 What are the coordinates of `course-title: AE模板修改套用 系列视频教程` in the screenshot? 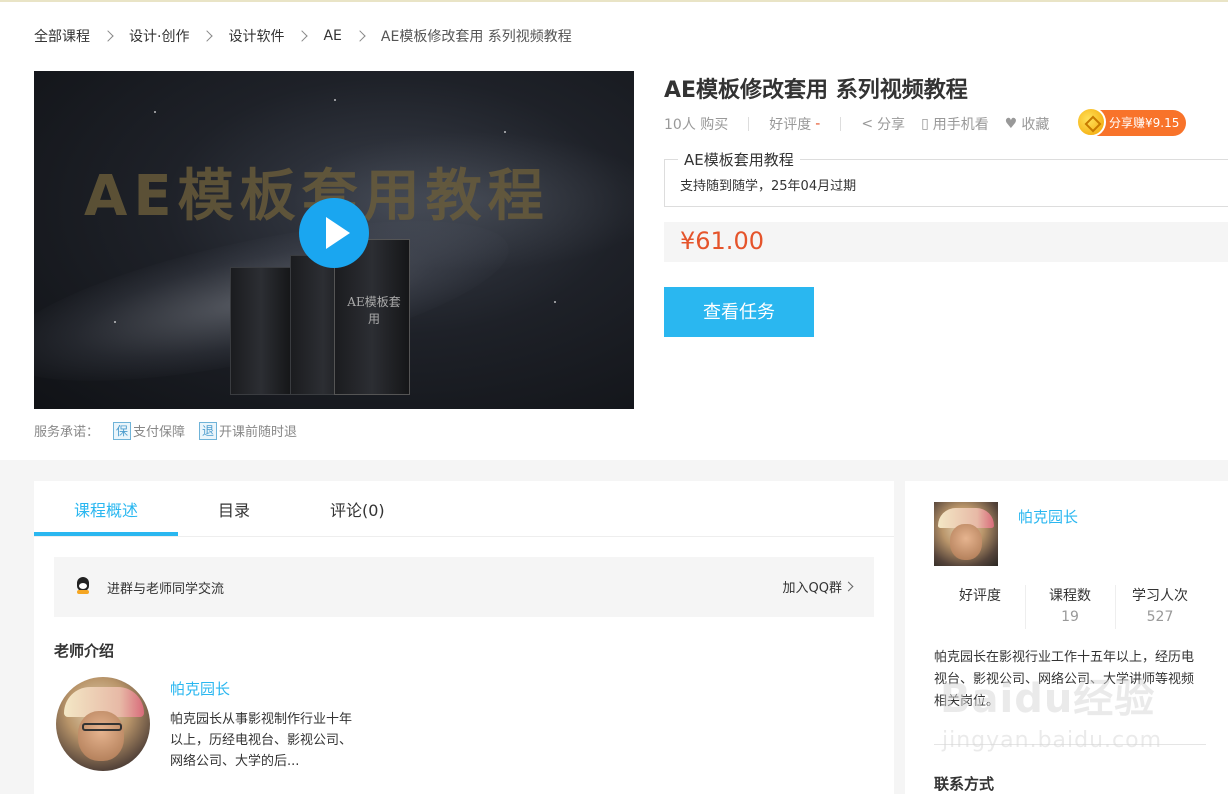 It's located at (816, 90).